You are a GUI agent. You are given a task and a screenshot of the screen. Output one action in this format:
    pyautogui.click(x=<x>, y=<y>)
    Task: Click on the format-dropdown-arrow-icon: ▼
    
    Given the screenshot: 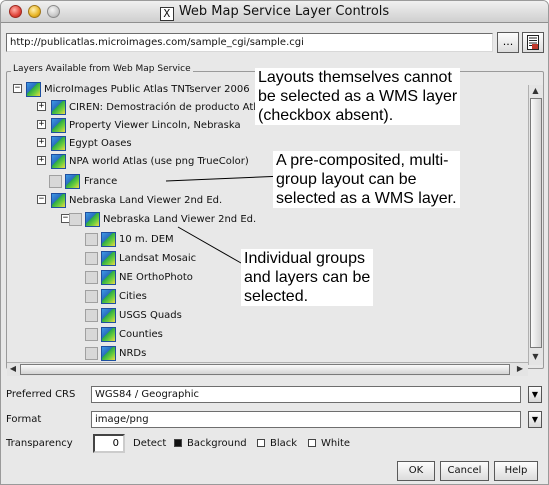 What is the action you would take?
    pyautogui.click(x=535, y=419)
    